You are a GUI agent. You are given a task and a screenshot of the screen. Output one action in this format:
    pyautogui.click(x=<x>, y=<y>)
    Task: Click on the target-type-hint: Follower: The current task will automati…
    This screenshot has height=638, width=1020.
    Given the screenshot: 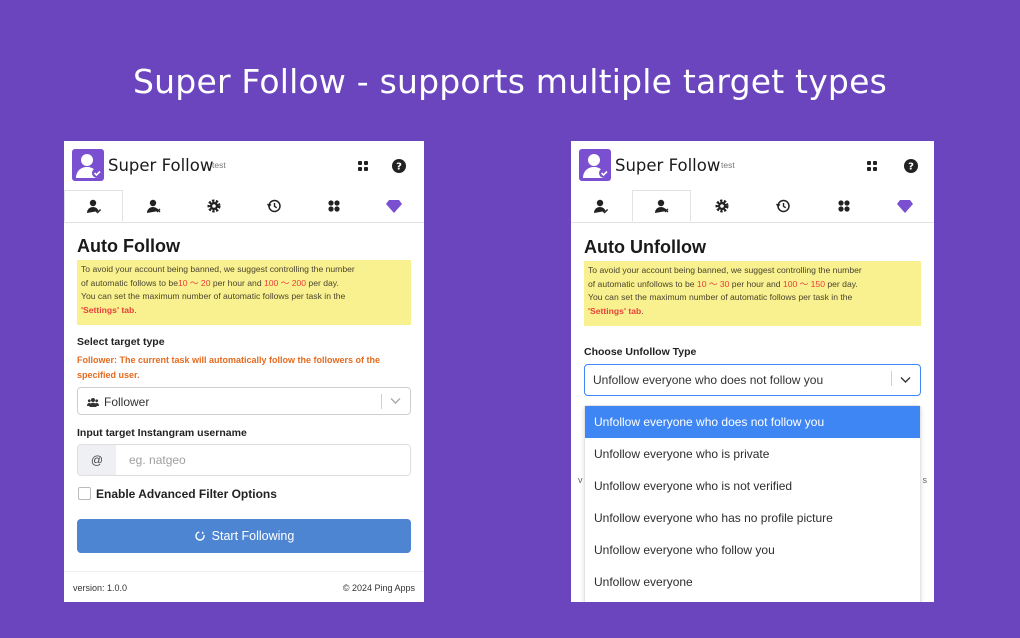 What is the action you would take?
    pyautogui.click(x=229, y=367)
    